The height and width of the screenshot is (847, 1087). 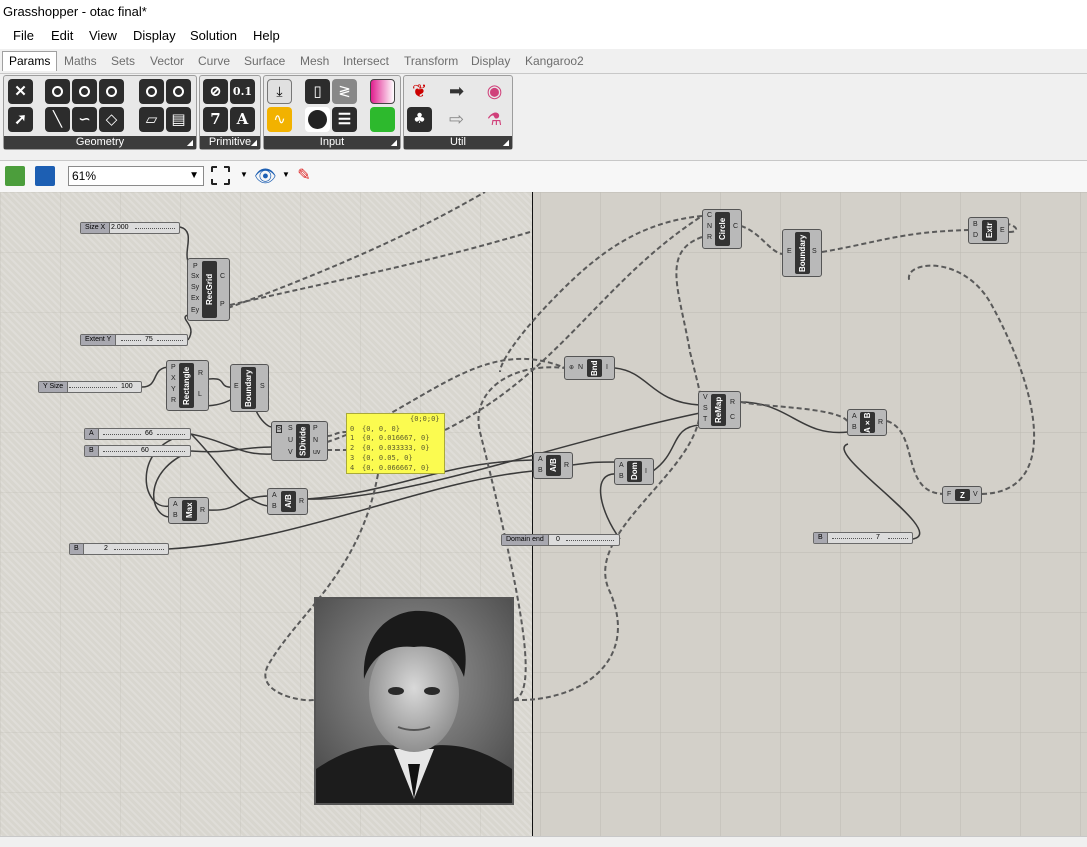 I want to click on box-param-icon, so click(x=111, y=91).